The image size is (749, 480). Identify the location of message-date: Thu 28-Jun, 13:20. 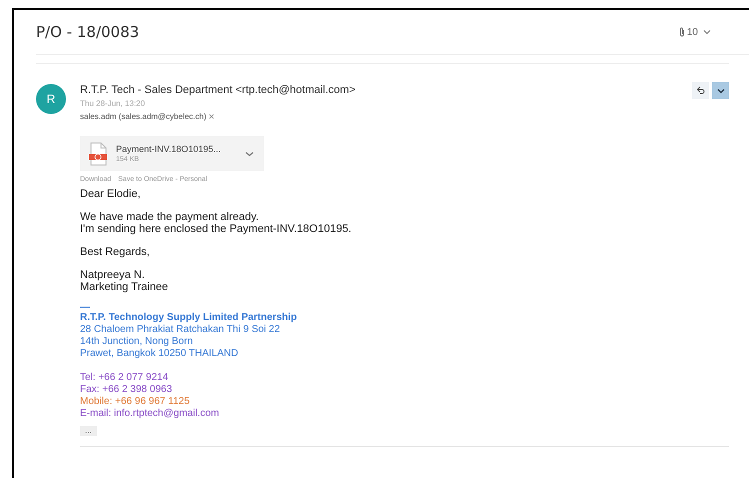
(113, 103).